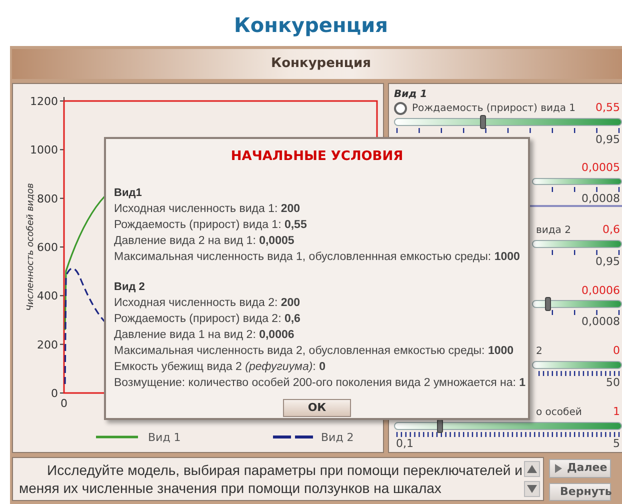 The width and height of the screenshot is (622, 504). What do you see at coordinates (611, 230) in the screenshot?
I see `slider-value: 0,6` at bounding box center [611, 230].